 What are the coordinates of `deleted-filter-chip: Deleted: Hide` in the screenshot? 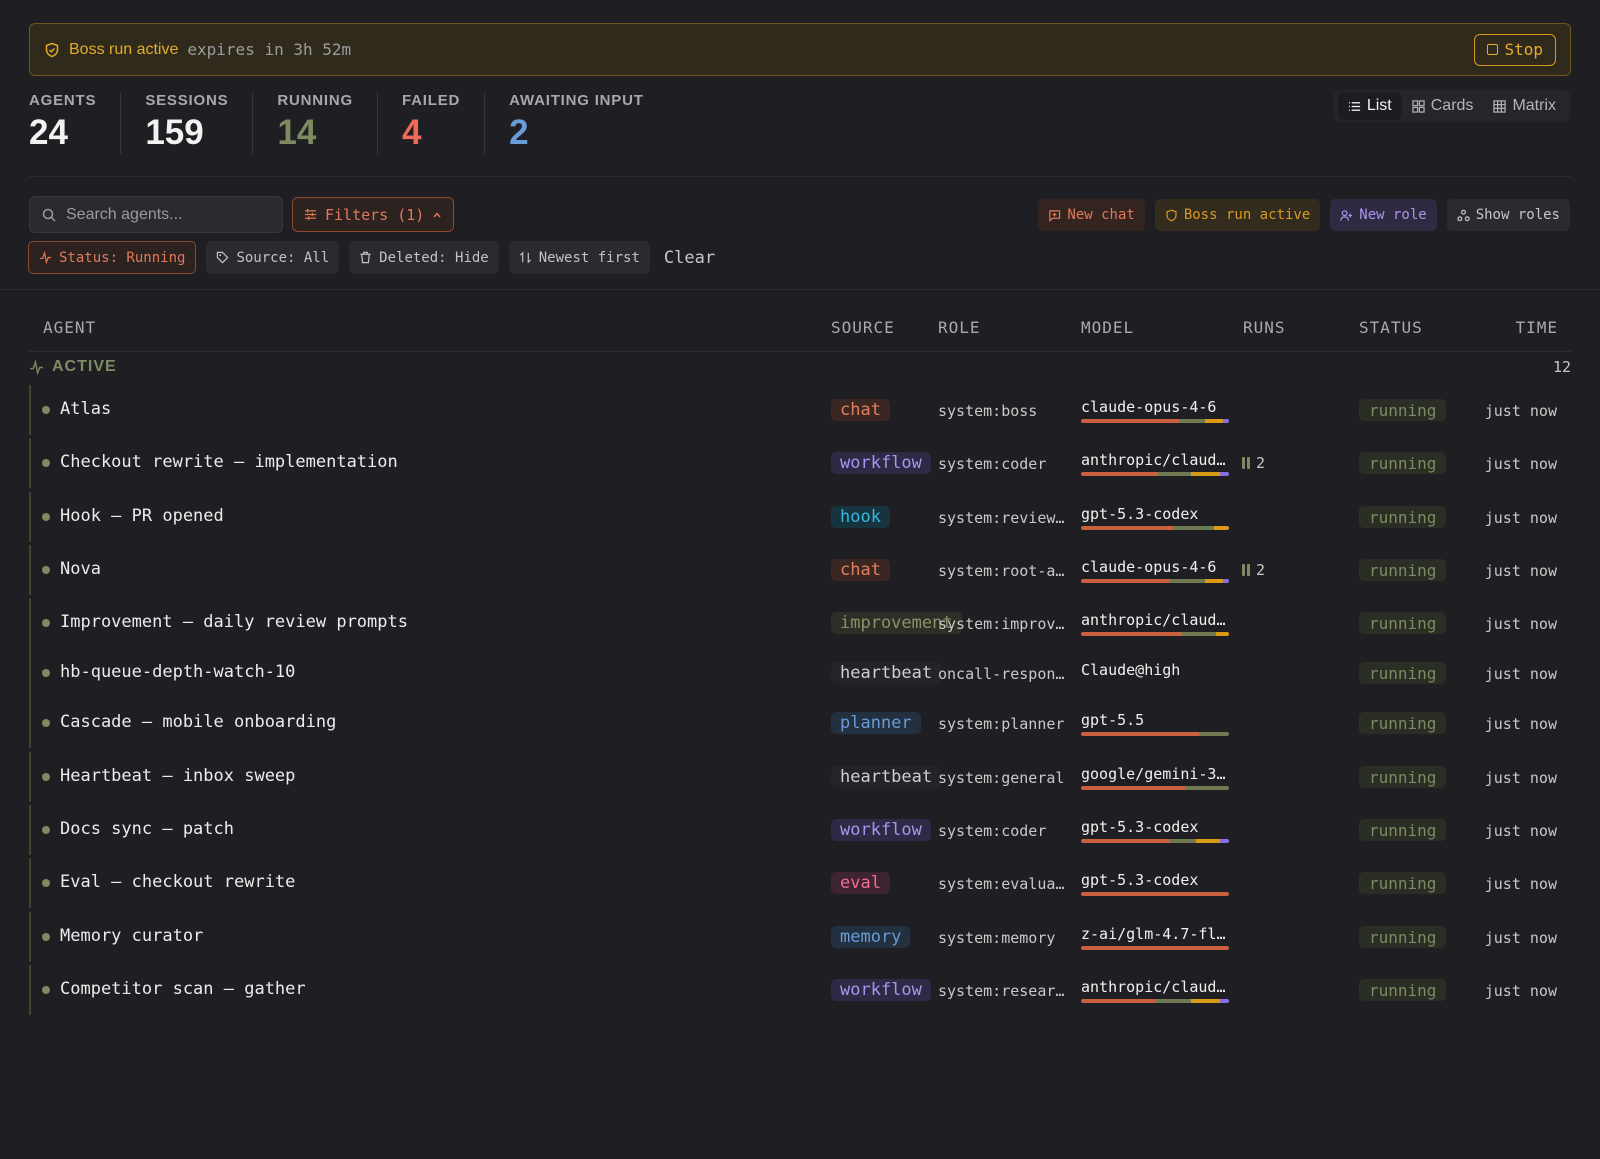 It's located at (424, 257).